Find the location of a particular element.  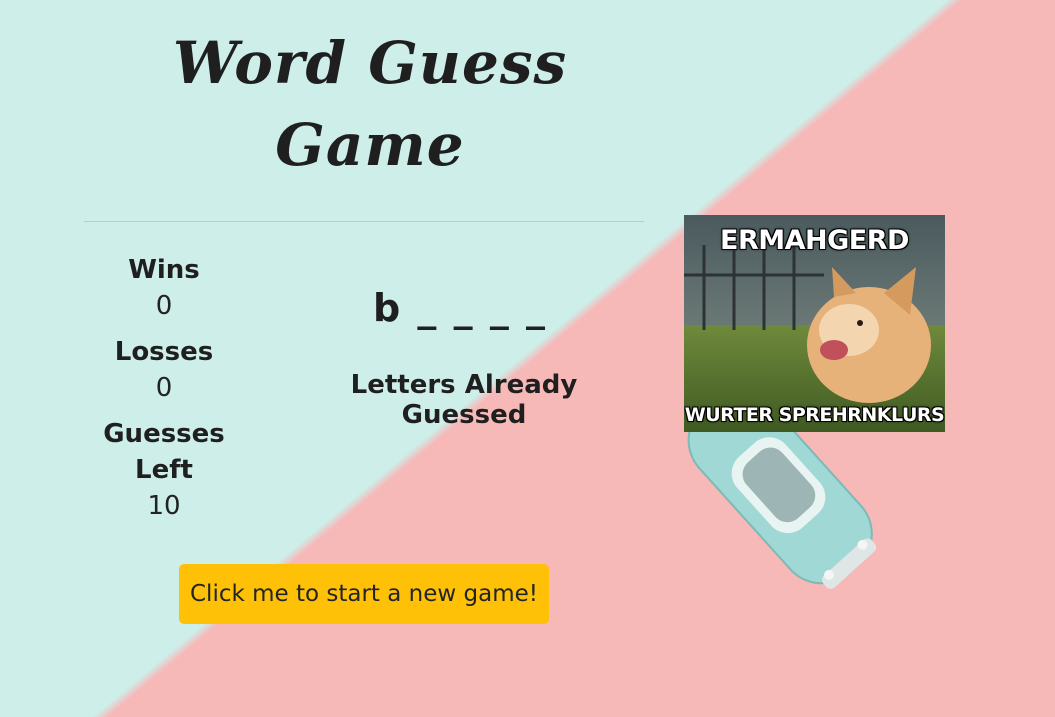

stats-panel: Wins 0 Losses 0 Guesses Left 10 is located at coordinates (164, 393).